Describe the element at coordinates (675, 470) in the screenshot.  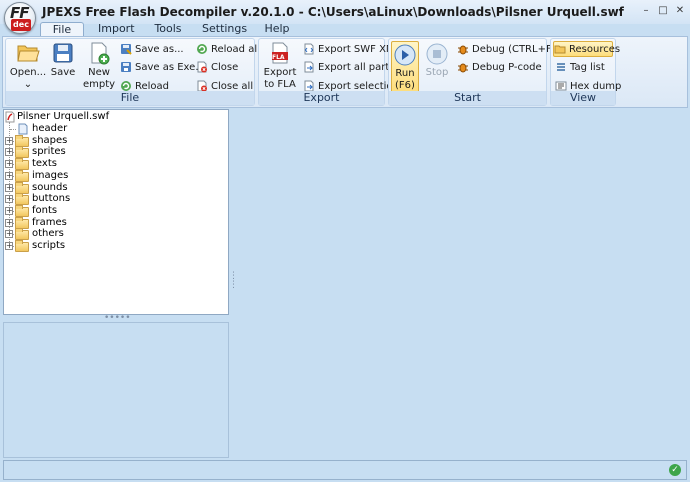
I see `status-ok-icon: ✓` at that location.